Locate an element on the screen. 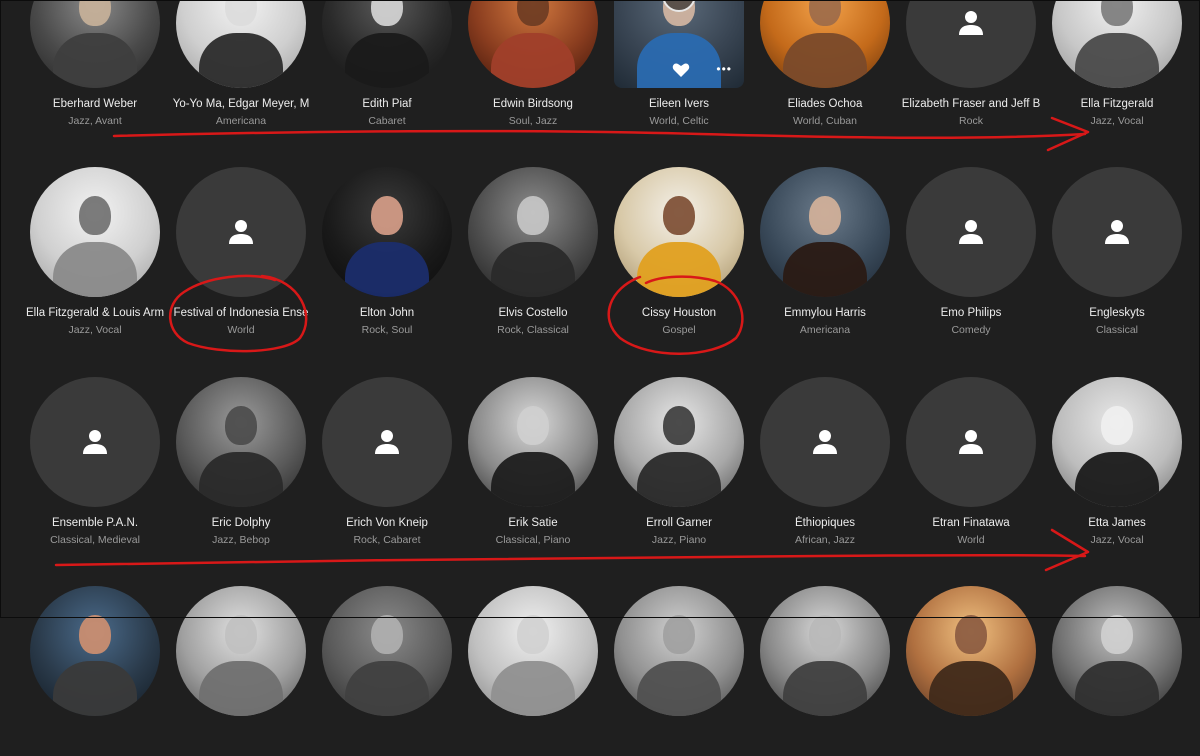 Image resolution: width=1200 pixels, height=756 pixels. heart-icon is located at coordinates (681, 70).